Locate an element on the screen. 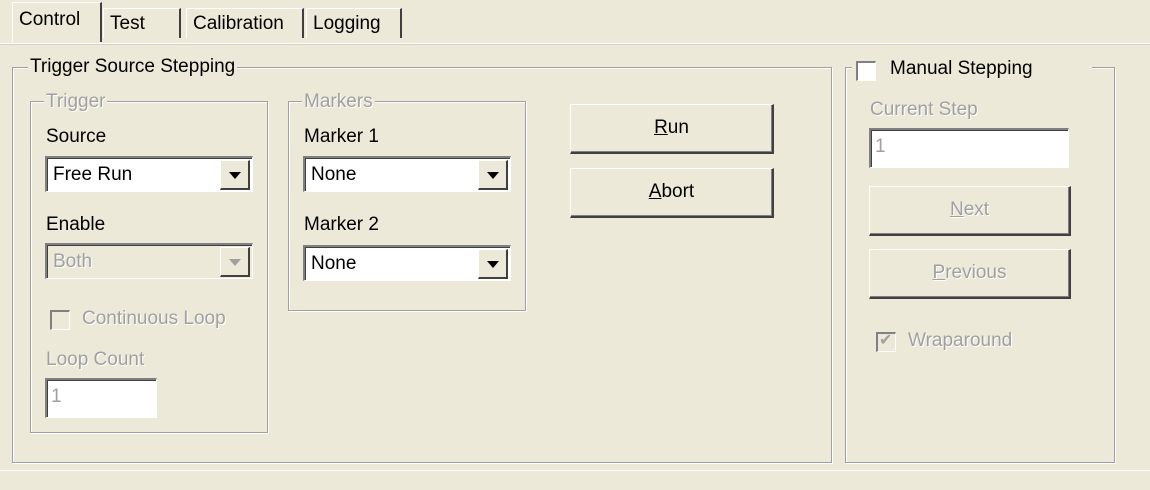  tab-control: Control is located at coordinates (57, 22).